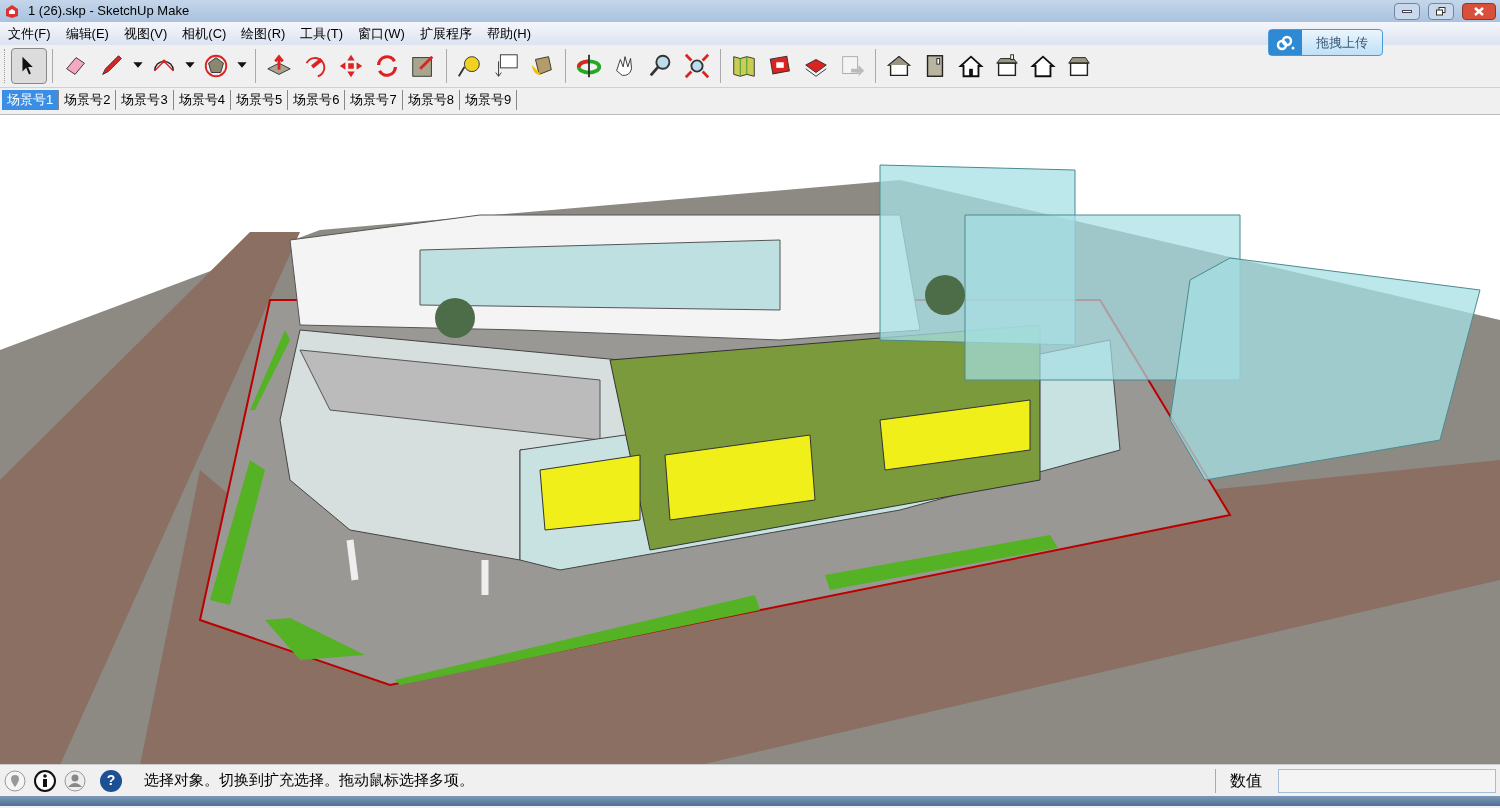  What do you see at coordinates (45, 780) in the screenshot?
I see `info-icon` at bounding box center [45, 780].